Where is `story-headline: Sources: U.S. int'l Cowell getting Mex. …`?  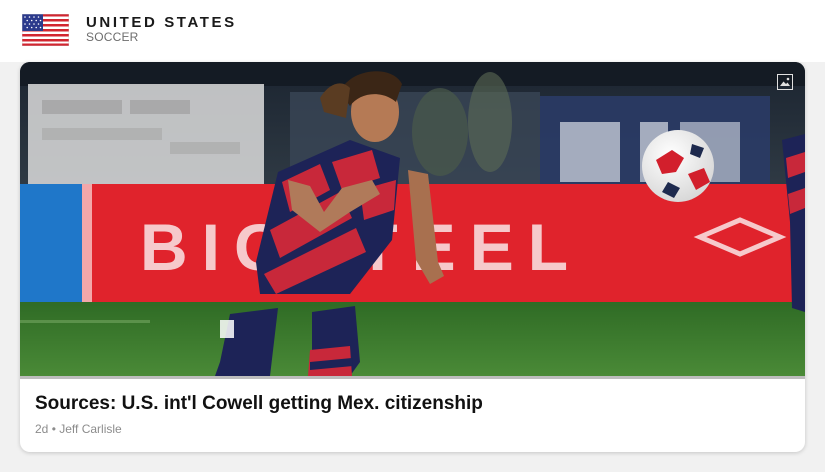
story-headline: Sources: U.S. int'l Cowell getting Mex. … is located at coordinates (259, 404).